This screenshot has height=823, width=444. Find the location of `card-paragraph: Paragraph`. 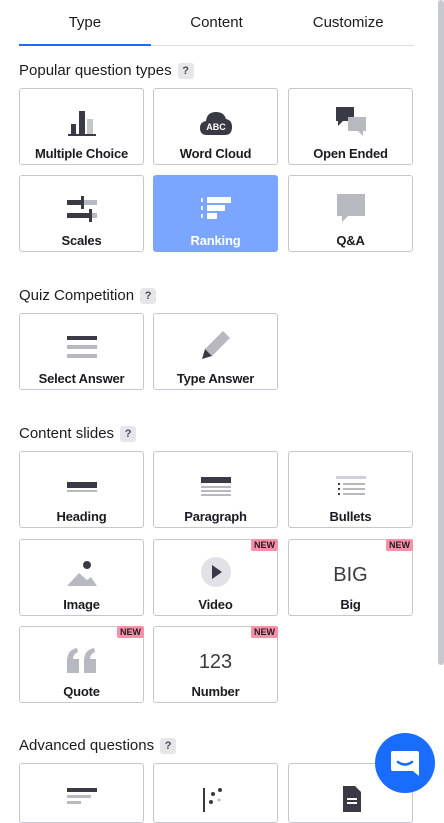

card-paragraph: Paragraph is located at coordinates (215, 489).